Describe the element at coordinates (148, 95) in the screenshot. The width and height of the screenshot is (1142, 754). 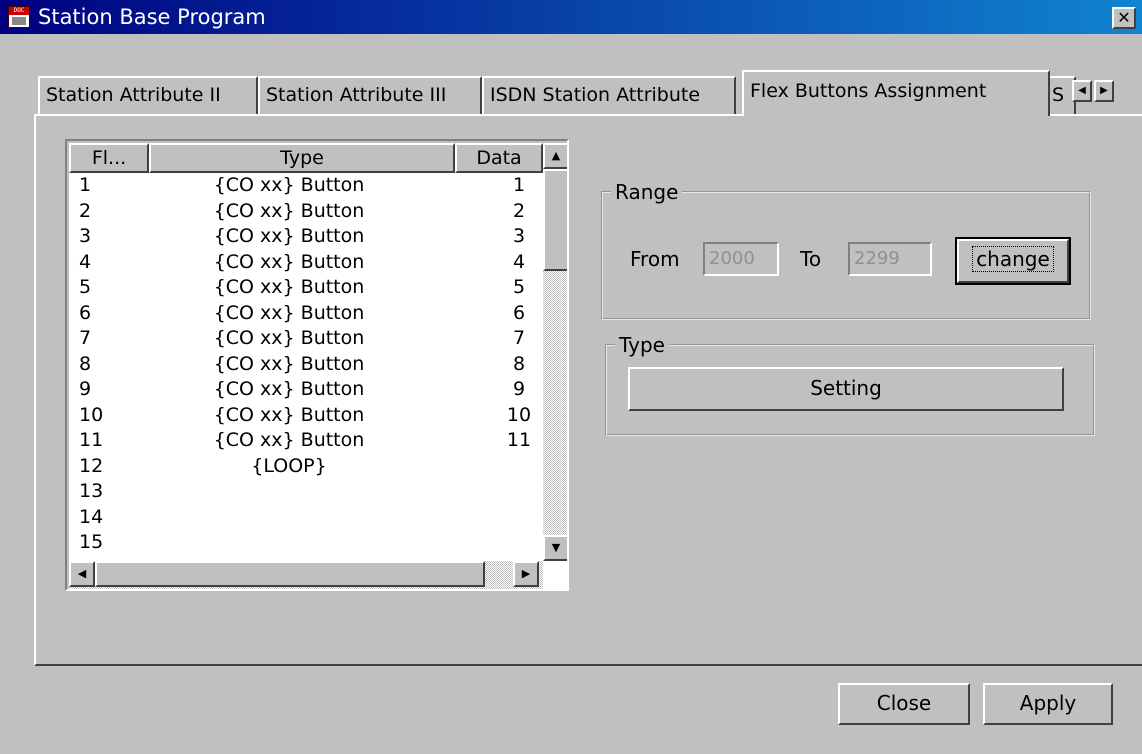
I see `tab-station-attribute-ii: Station Attribute II` at that location.